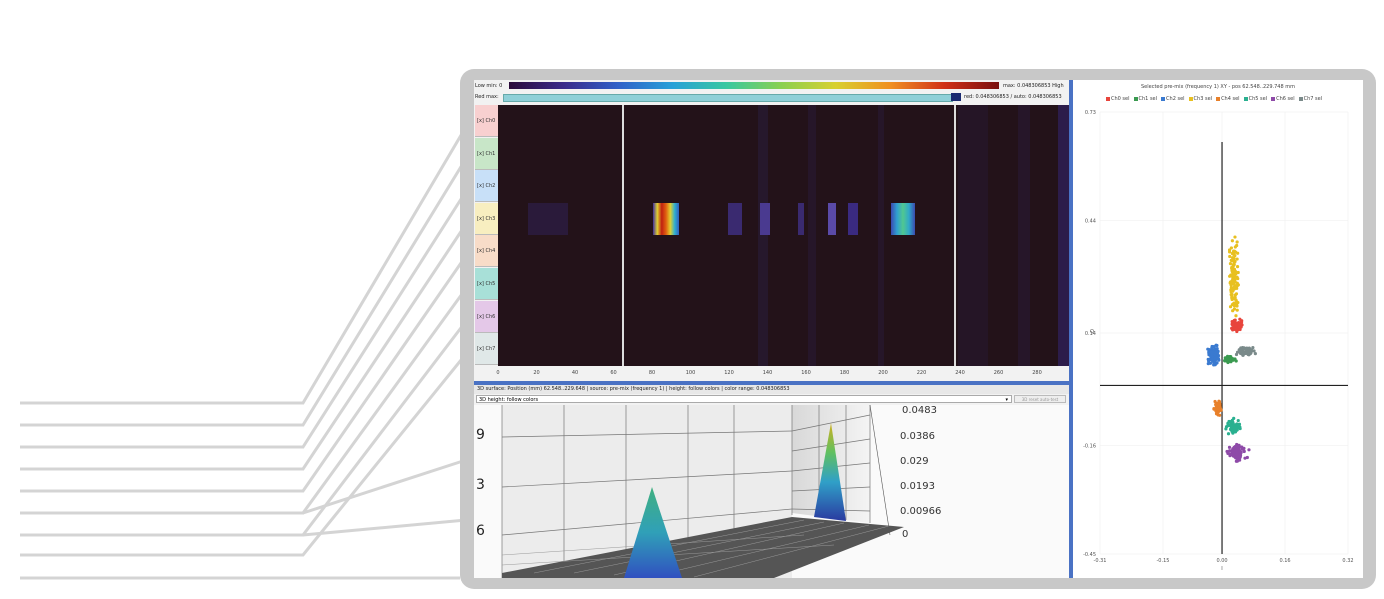  What do you see at coordinates (486, 218) in the screenshot?
I see `channel-label: [x] Ch3` at bounding box center [486, 218].